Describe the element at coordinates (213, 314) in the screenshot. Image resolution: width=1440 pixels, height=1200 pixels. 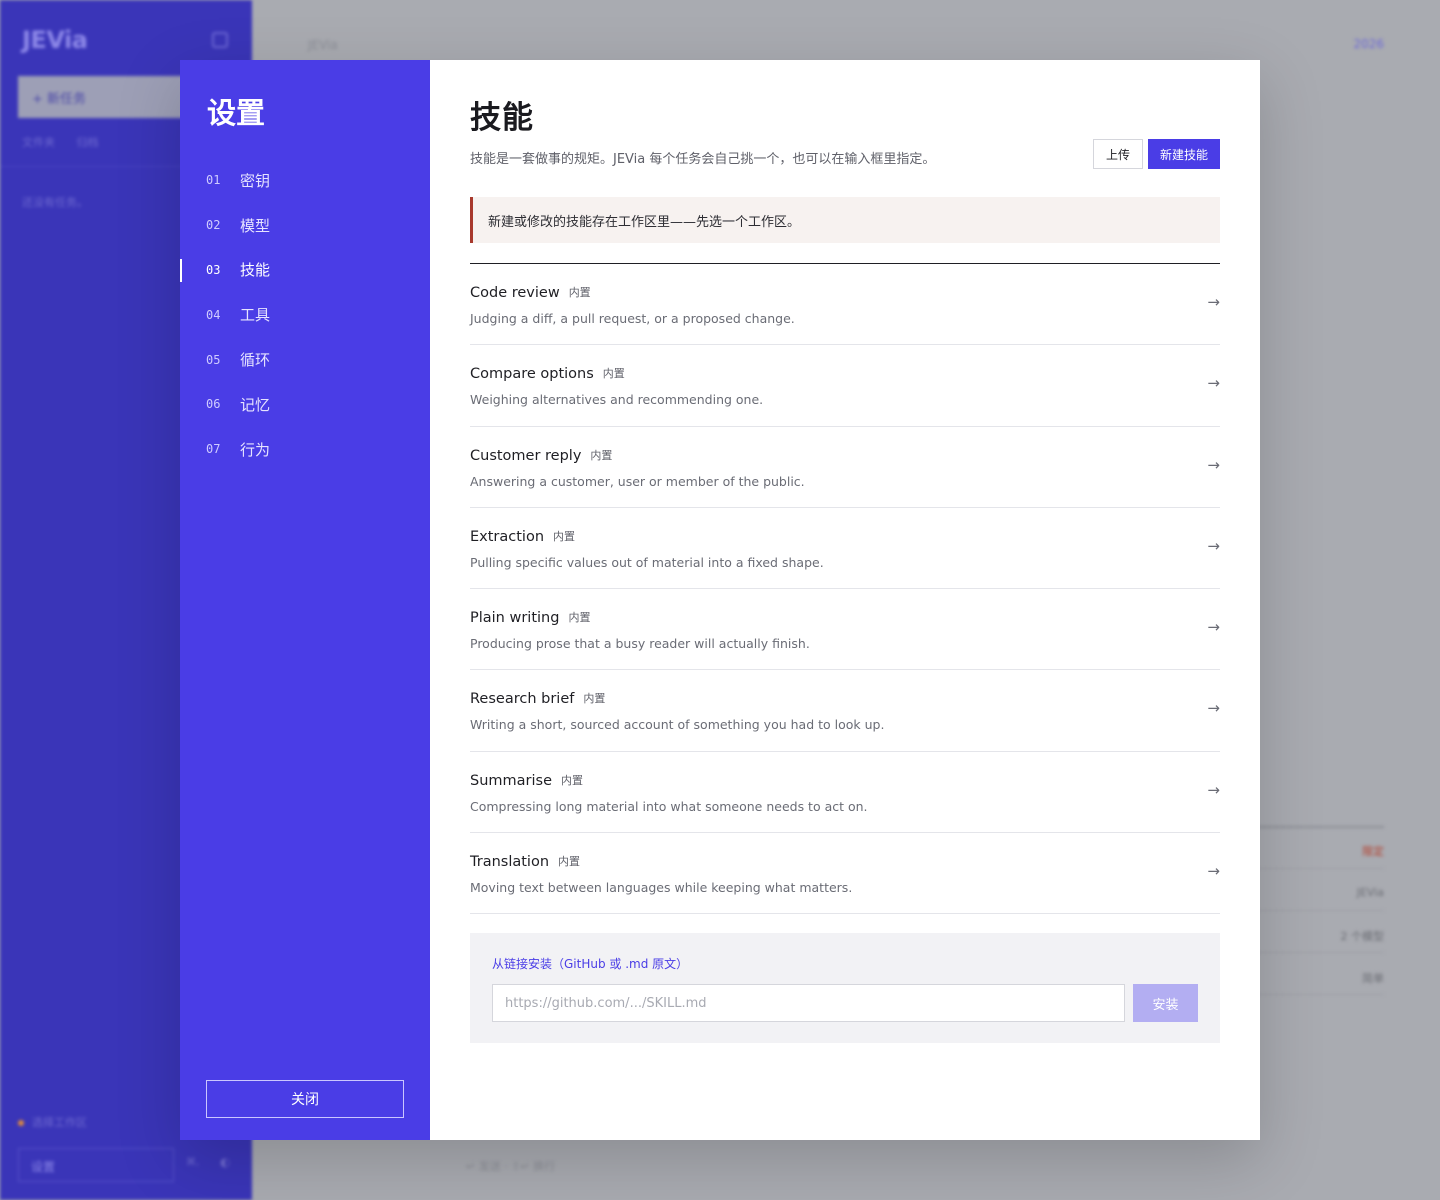
I see `nav-item-number: 04` at that location.